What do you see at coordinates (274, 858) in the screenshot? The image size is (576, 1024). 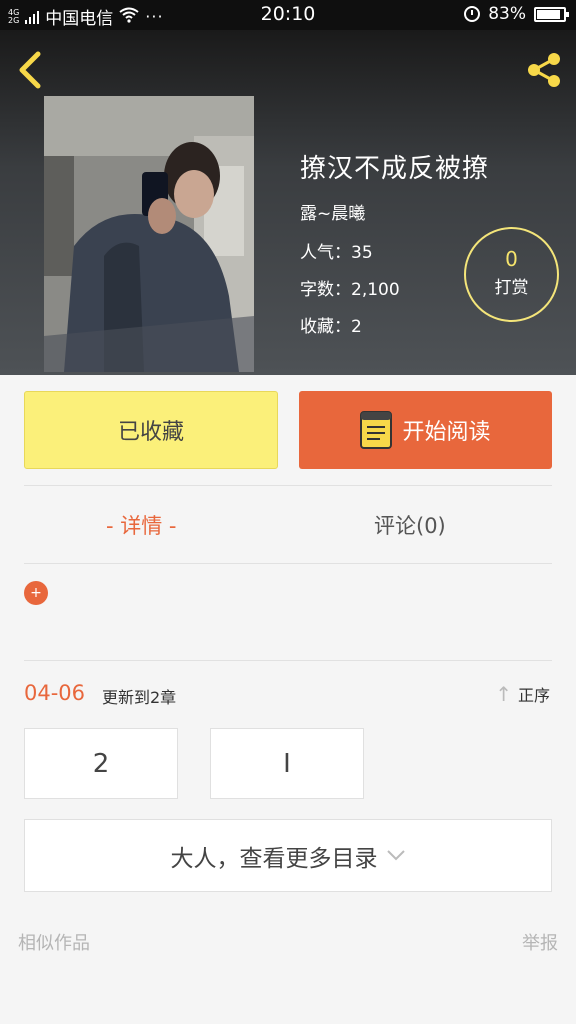 I see `view-more-label: 大人，查看更多目录` at bounding box center [274, 858].